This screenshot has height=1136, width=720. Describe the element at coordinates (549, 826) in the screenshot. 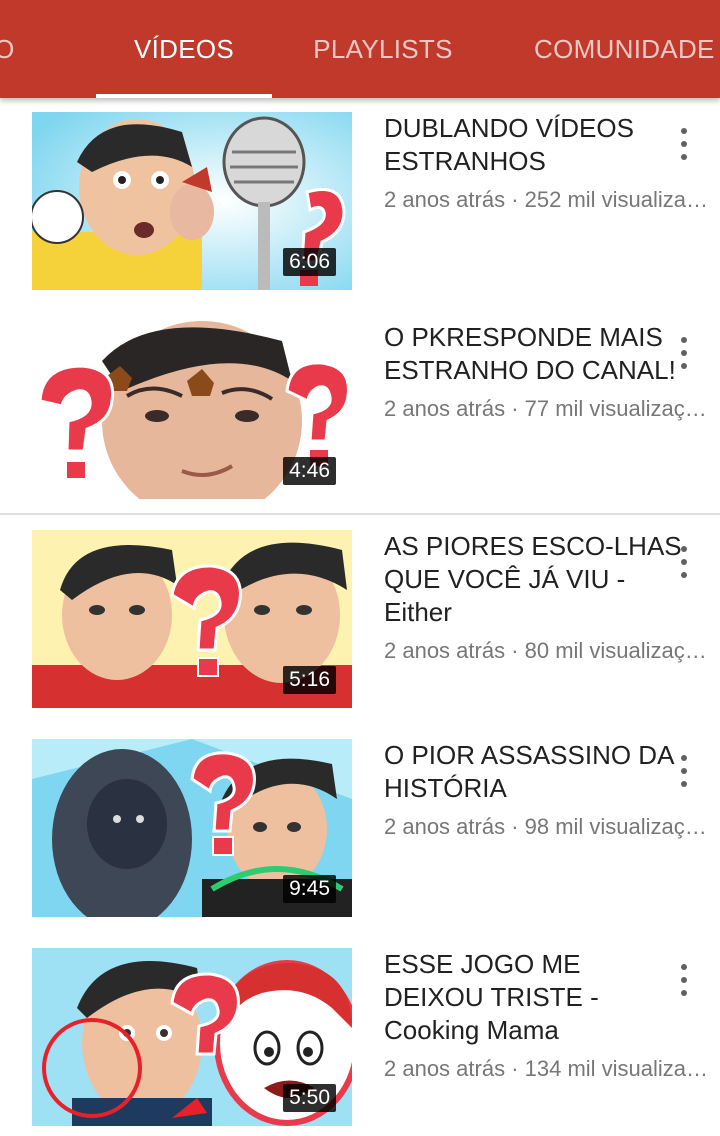

I see `video-meta: 2 anos atrás · 98 mil visualizações` at that location.